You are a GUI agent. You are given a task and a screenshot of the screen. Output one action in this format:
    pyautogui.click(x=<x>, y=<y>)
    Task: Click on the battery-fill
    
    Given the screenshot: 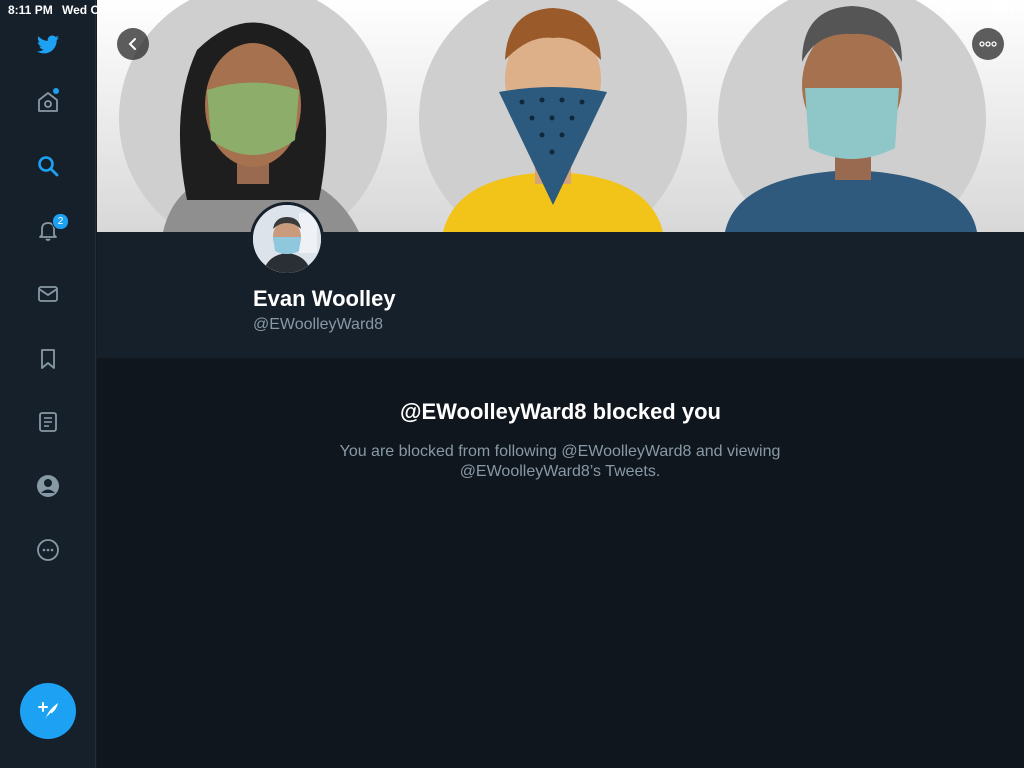 What is the action you would take?
    pyautogui.click(x=999, y=10)
    